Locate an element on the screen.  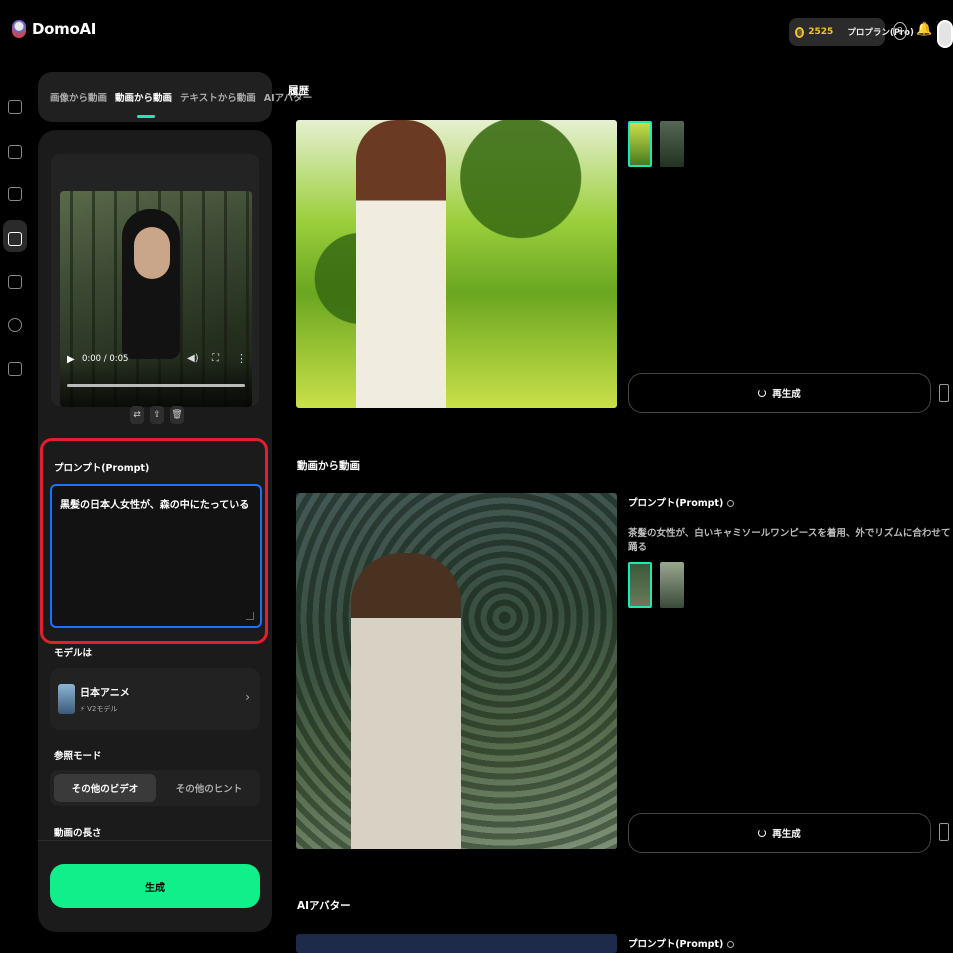
video-time: 0:00 / 0:05 is located at coordinates (105, 359).